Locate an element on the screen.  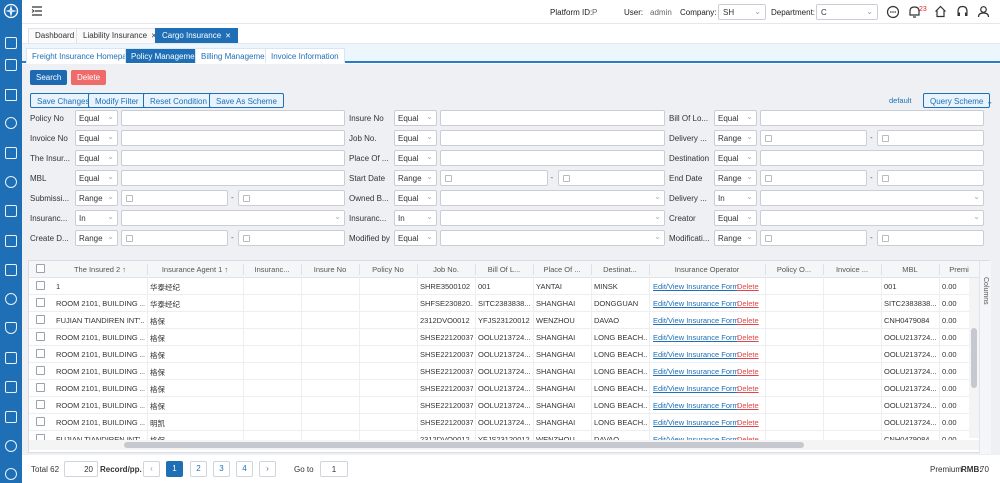
delete-button: Delete is located at coordinates (89, 77).